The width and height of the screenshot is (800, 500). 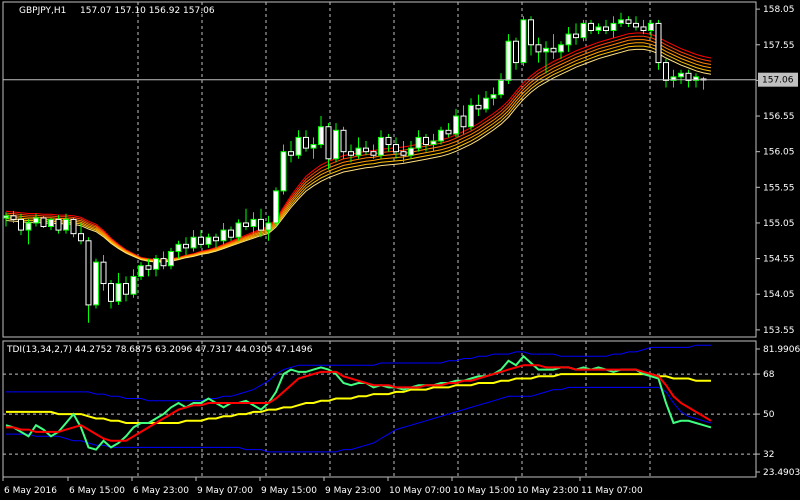 What do you see at coordinates (779, 188) in the screenshot?
I see `price-axis-label: 155.55` at bounding box center [779, 188].